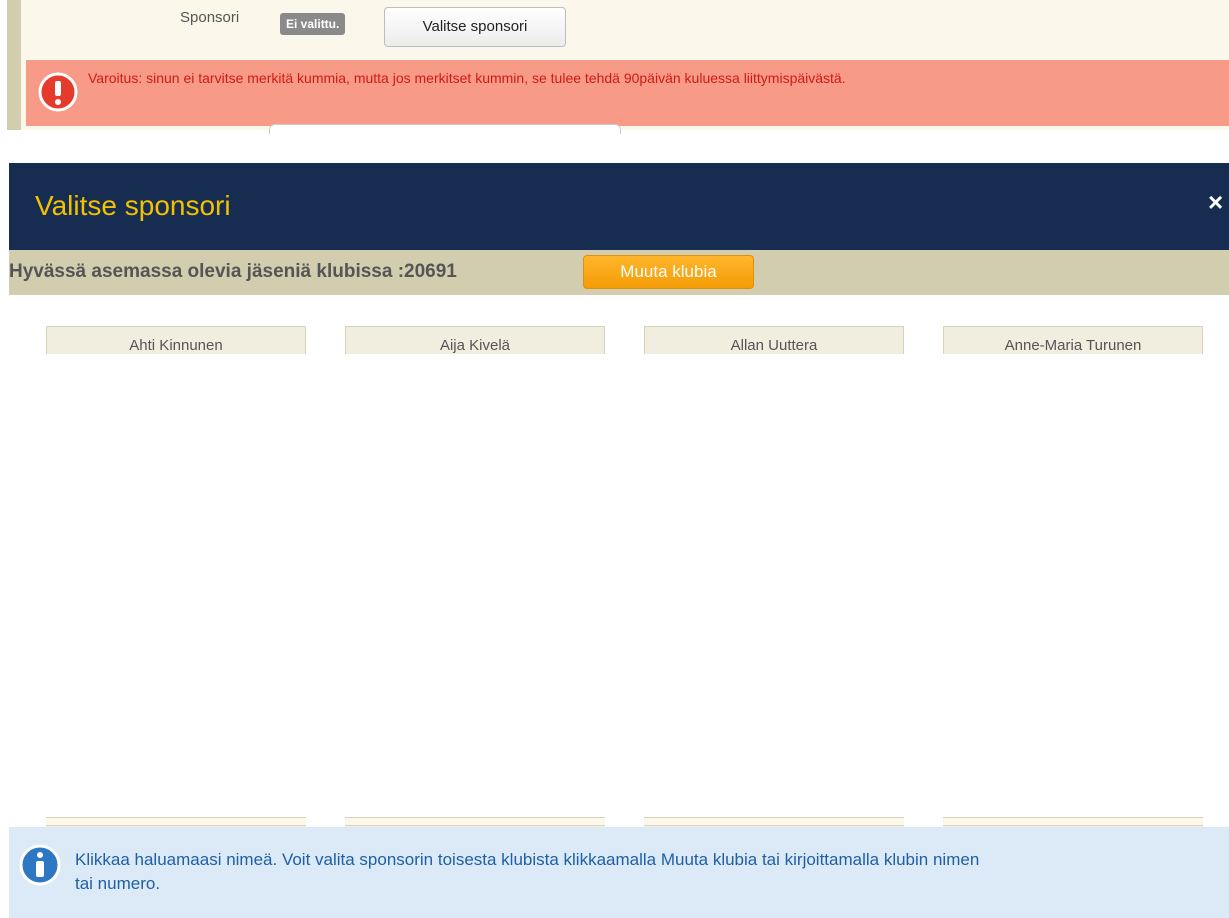  Describe the element at coordinates (58, 92) in the screenshot. I see `exclamation-circle-icon` at that location.